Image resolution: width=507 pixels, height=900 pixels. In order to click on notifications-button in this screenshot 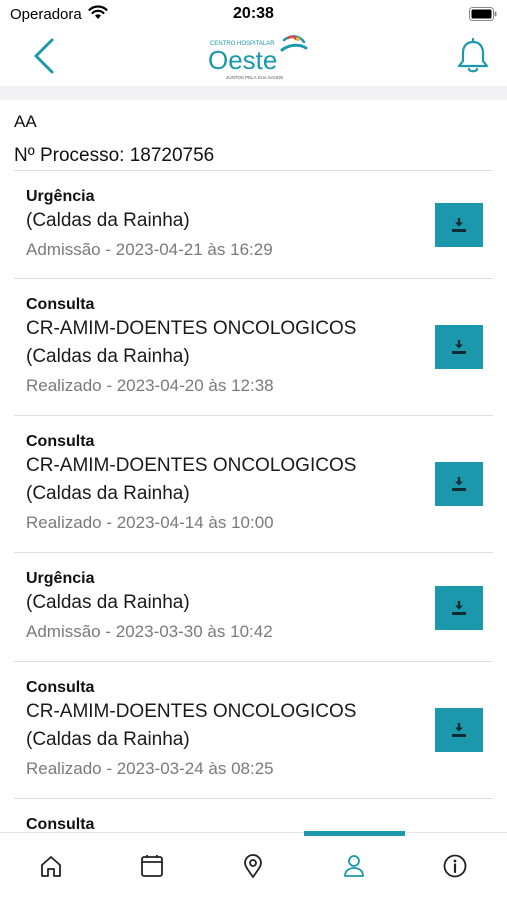, I will do `click(473, 56)`.